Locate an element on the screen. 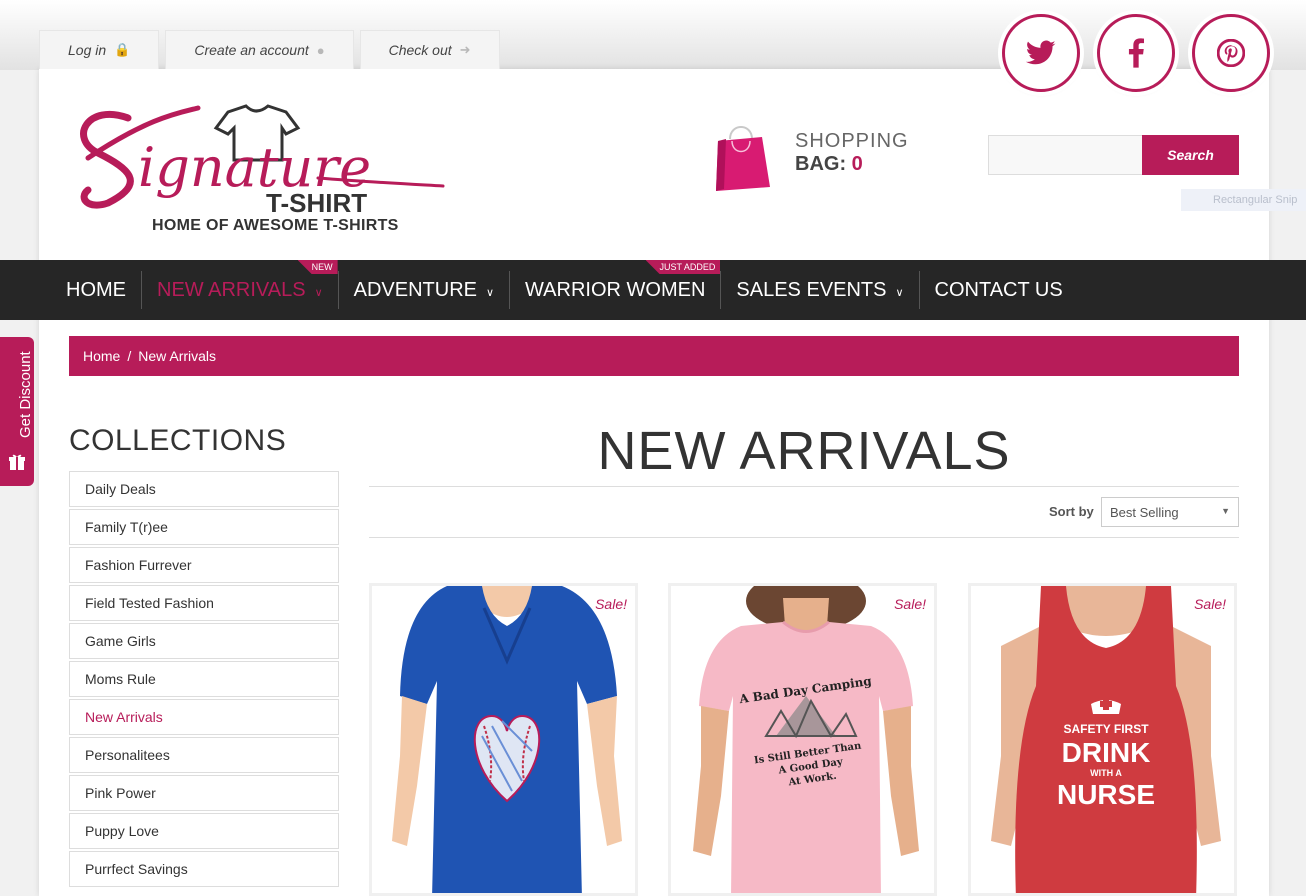 The width and height of the screenshot is (1306, 896). collection-puppy-love: Puppy Love is located at coordinates (204, 831).